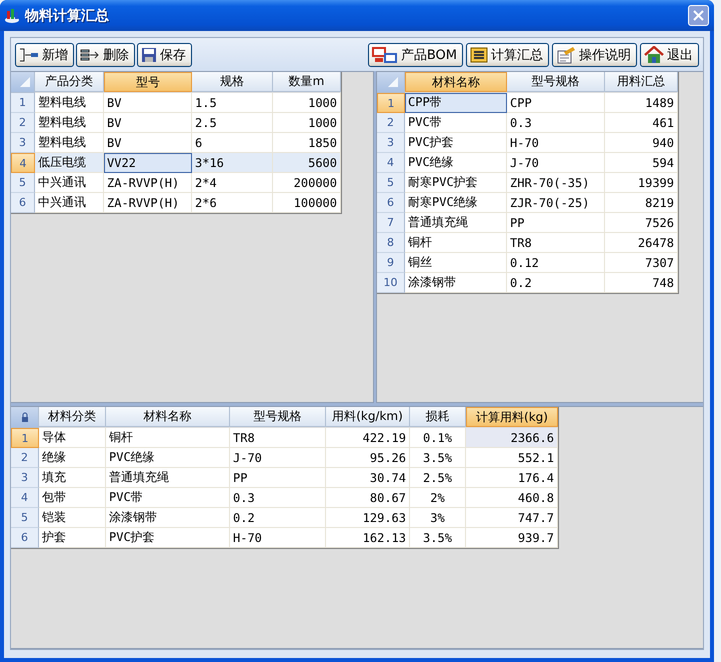  I want to click on table-cell: 100000, so click(307, 203).